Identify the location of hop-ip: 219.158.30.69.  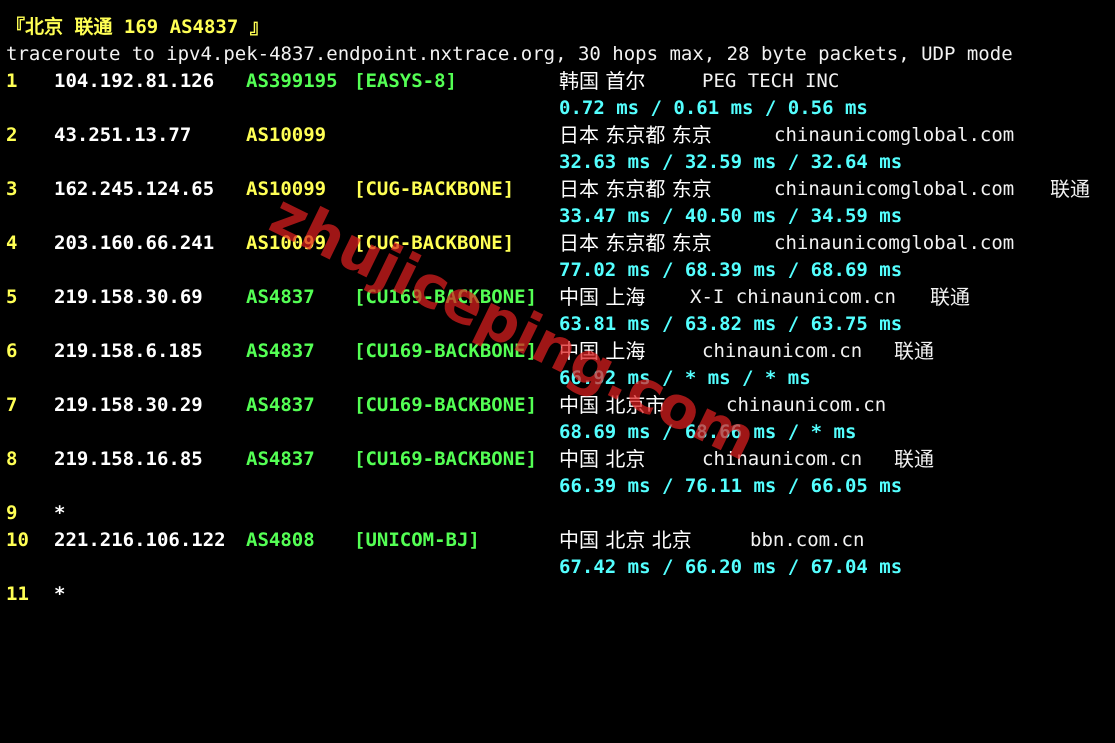
(128, 297).